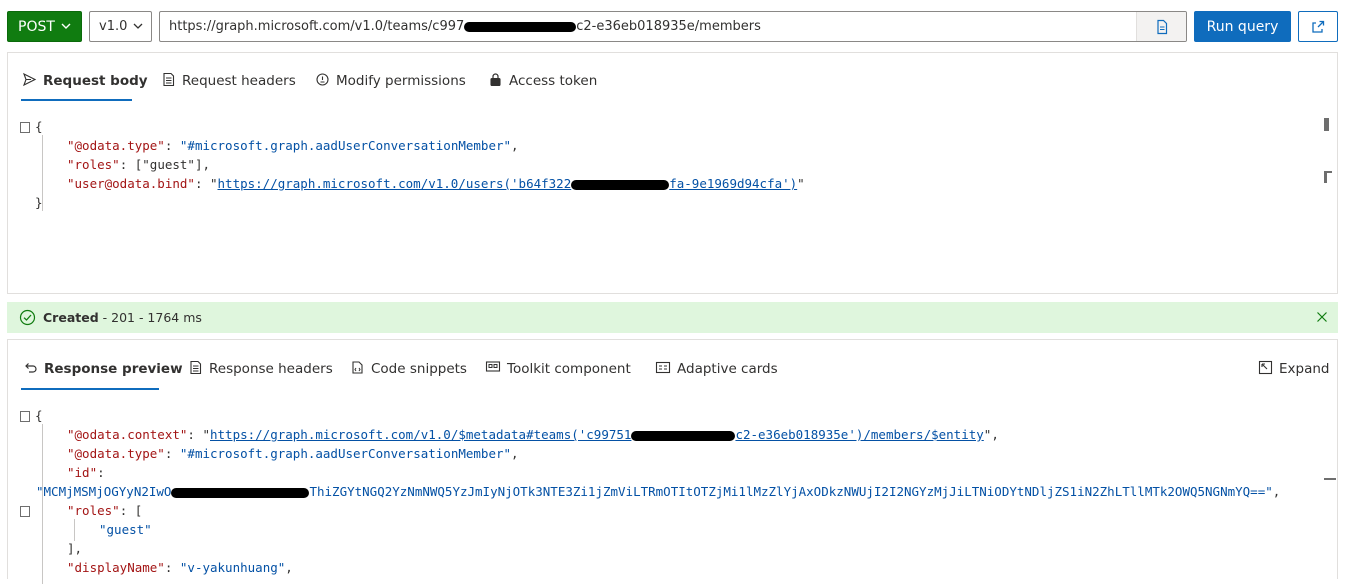 This screenshot has width=1346, height=584. What do you see at coordinates (30, 369) in the screenshot?
I see `undo-arrow-icon` at bounding box center [30, 369].